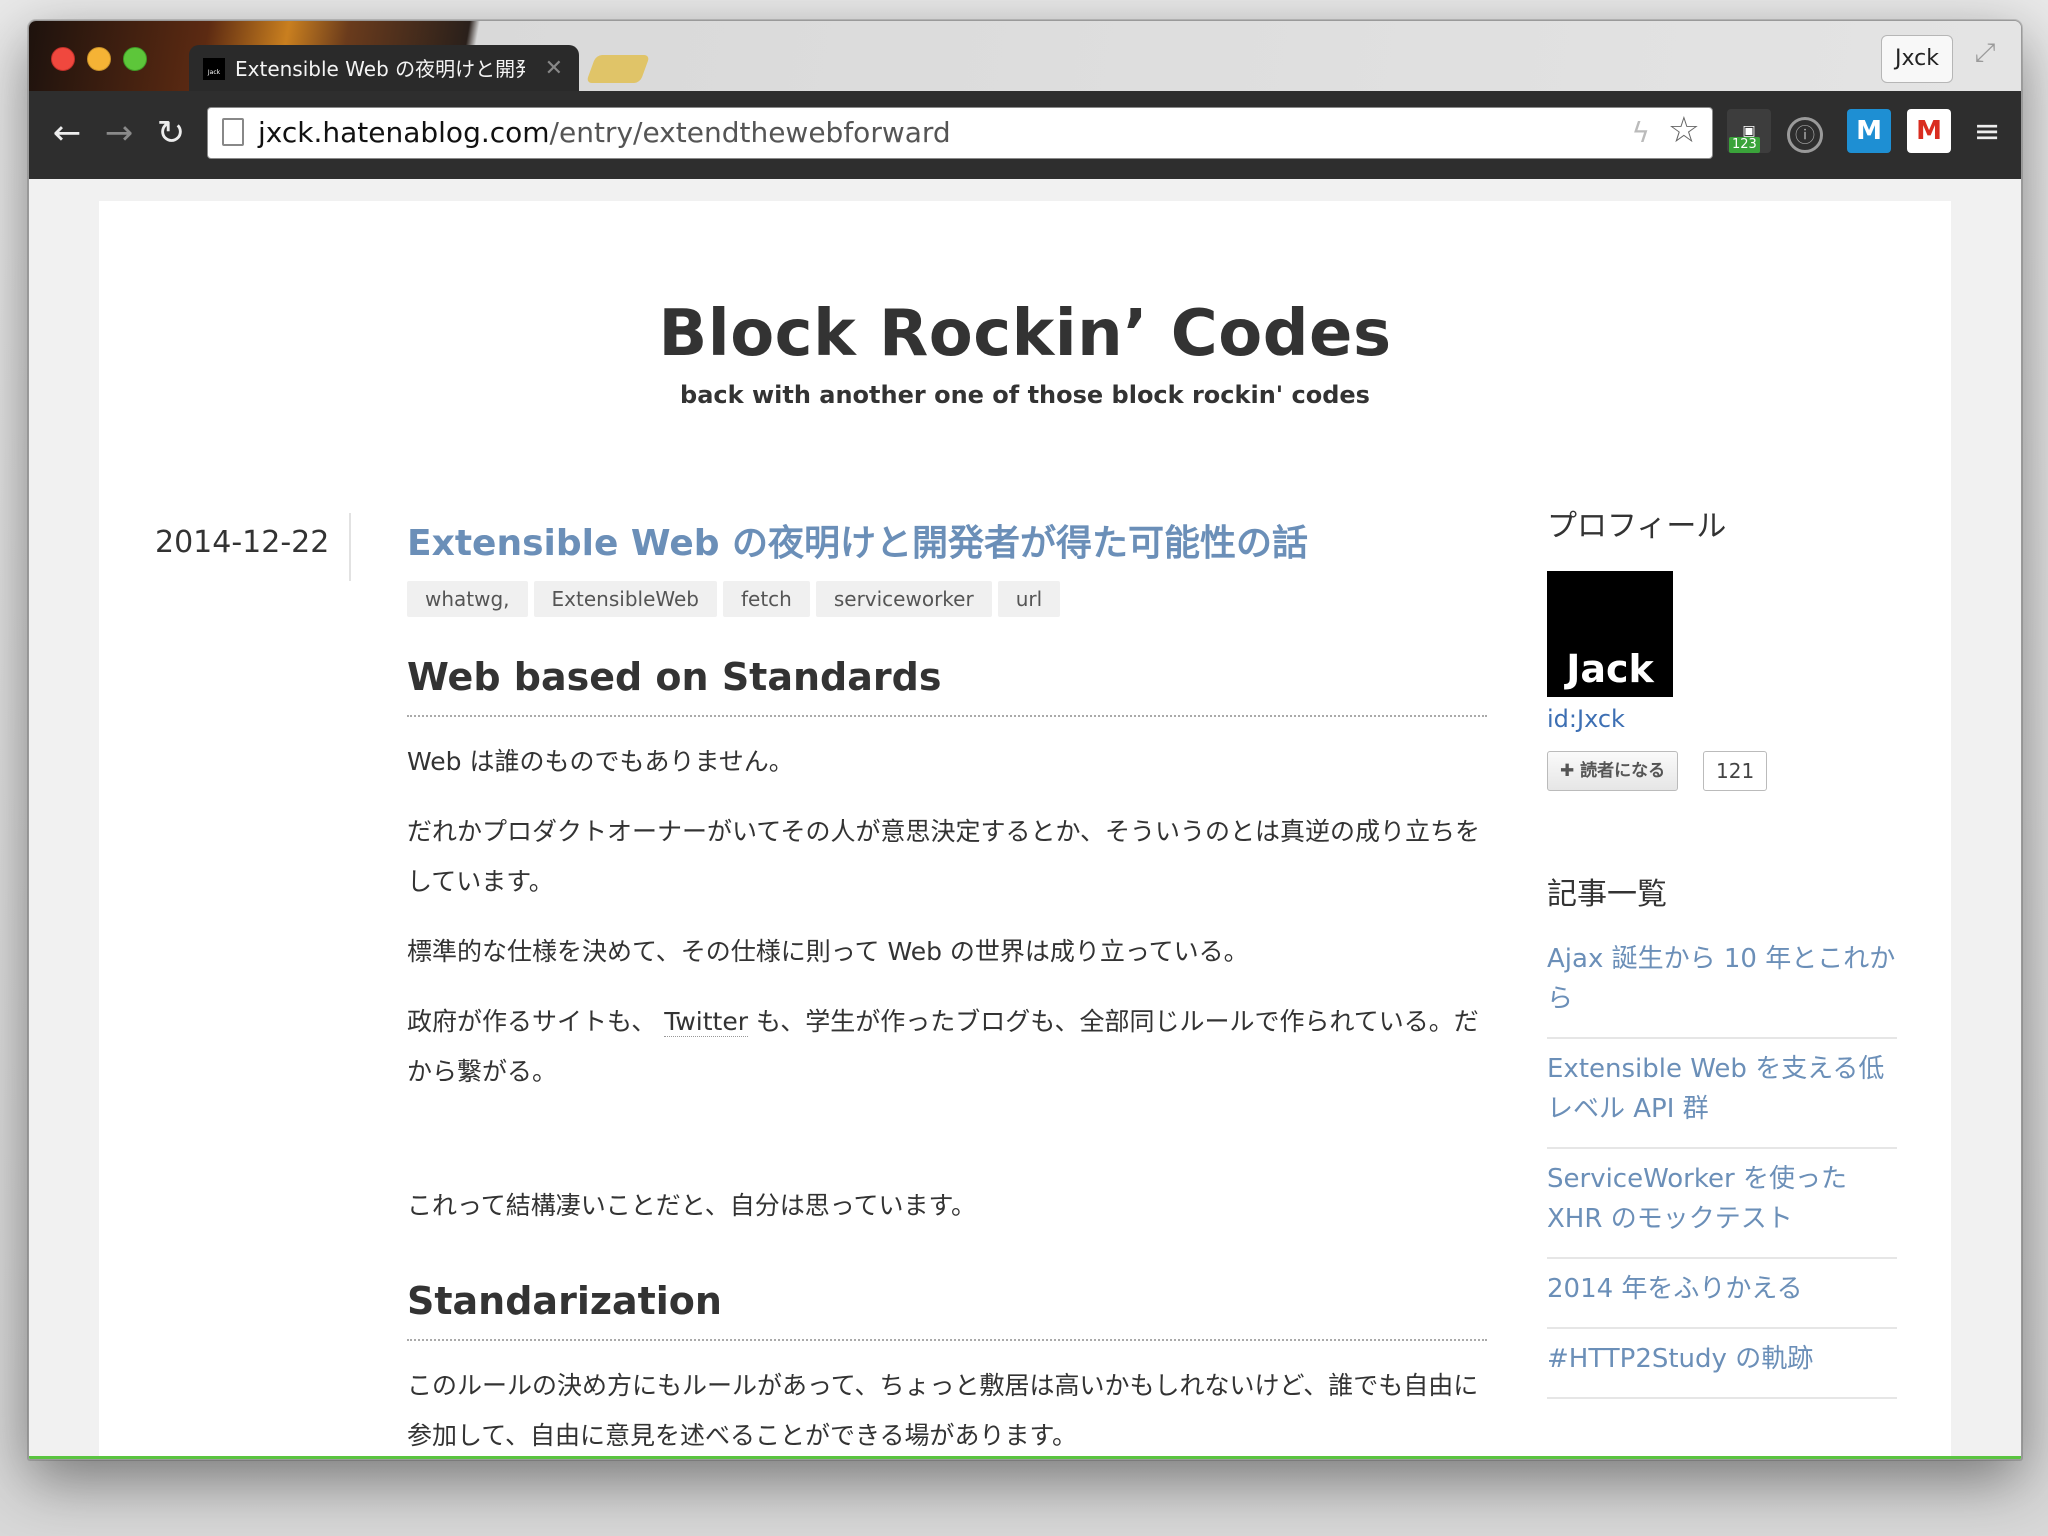 Image resolution: width=2048 pixels, height=1536 pixels. Describe the element at coordinates (67, 133) in the screenshot. I see `back-arrow-icon: ←` at that location.